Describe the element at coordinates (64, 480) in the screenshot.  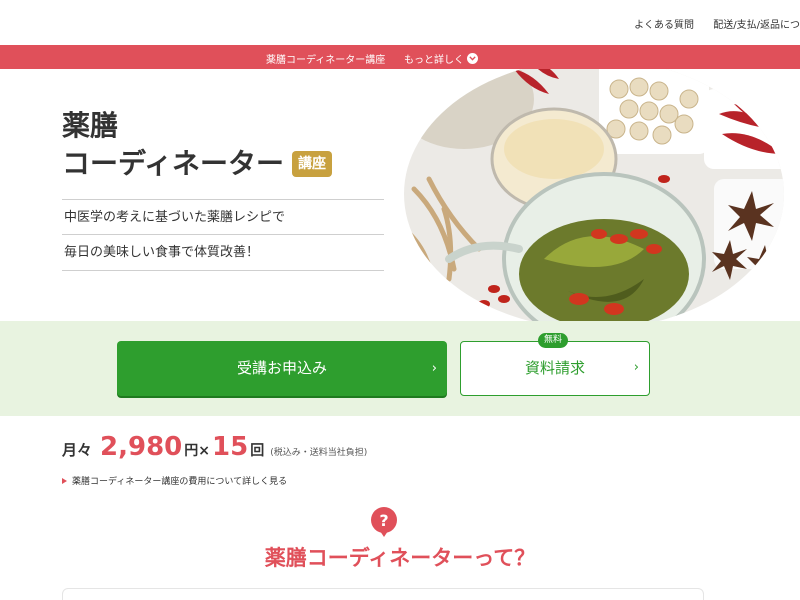
I see `triangle-right-icon` at that location.